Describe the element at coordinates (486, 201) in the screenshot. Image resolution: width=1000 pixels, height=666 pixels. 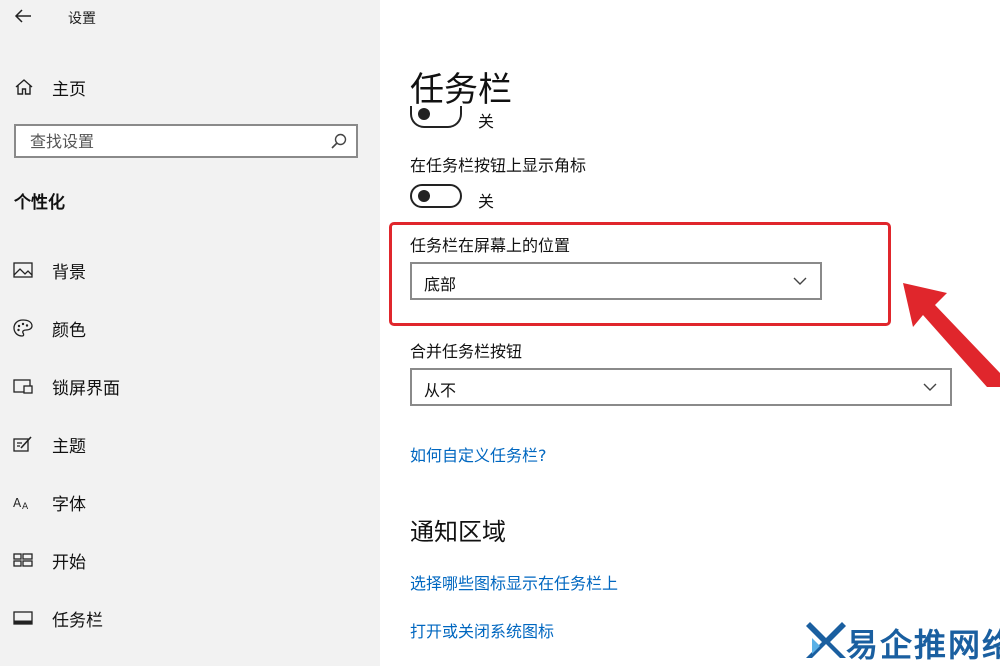
I see `badges-toggle-state: 关` at that location.